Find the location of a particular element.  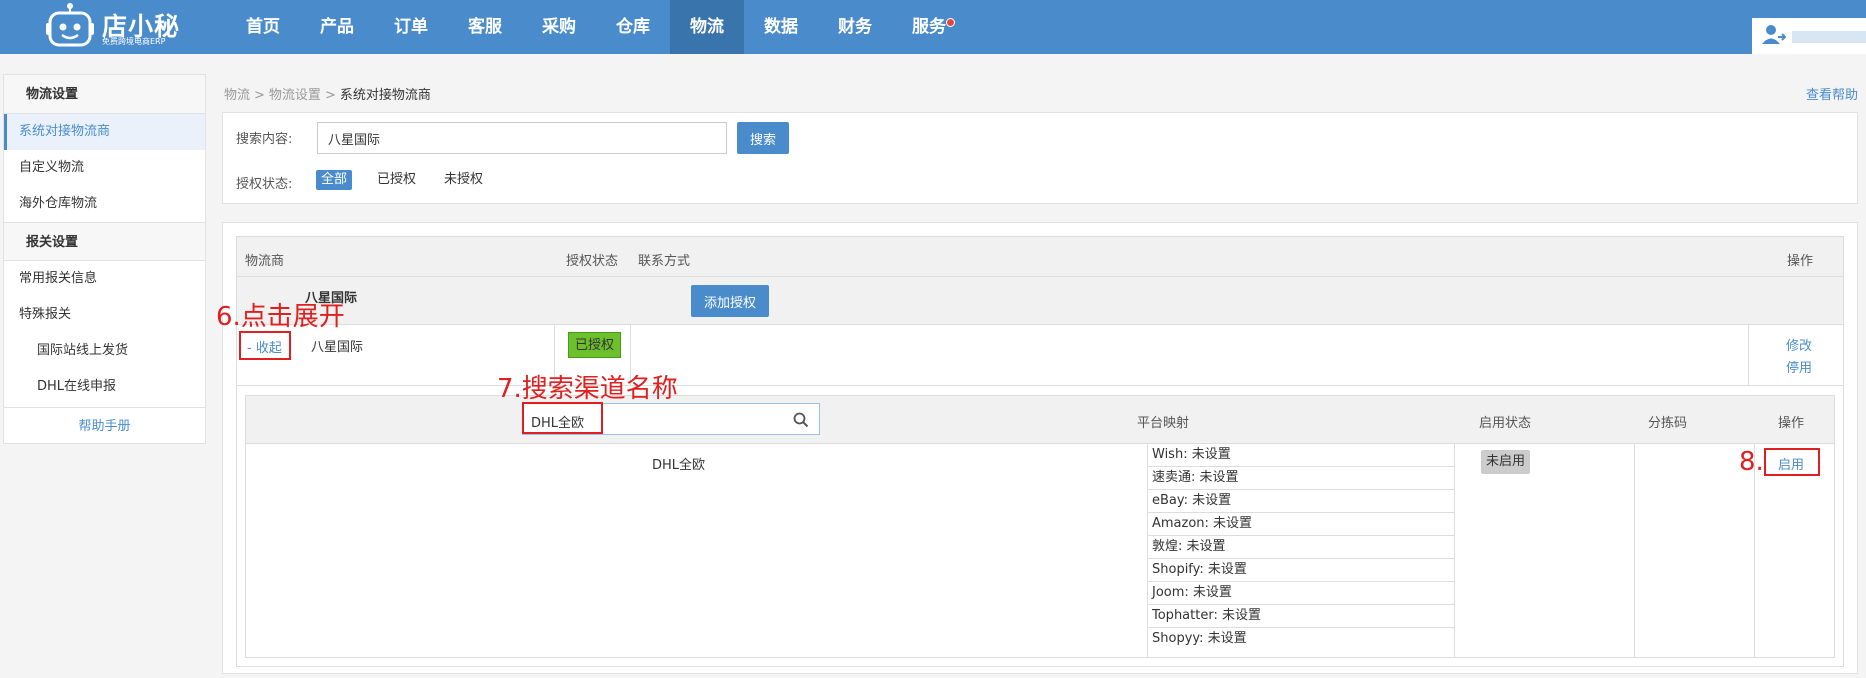

user-menu is located at coordinates (1809, 36).